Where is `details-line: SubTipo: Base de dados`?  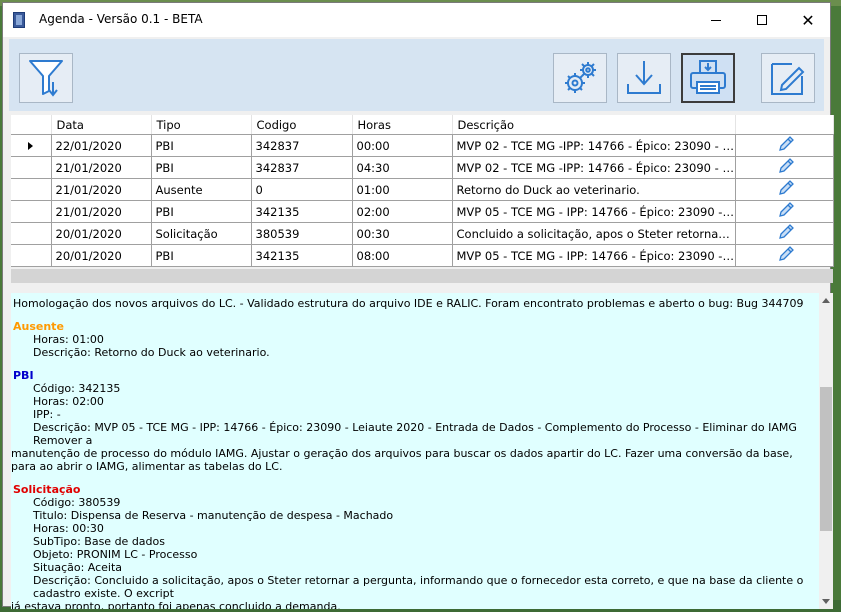 details-line: SubTipo: Base de dados is located at coordinates (99, 541).